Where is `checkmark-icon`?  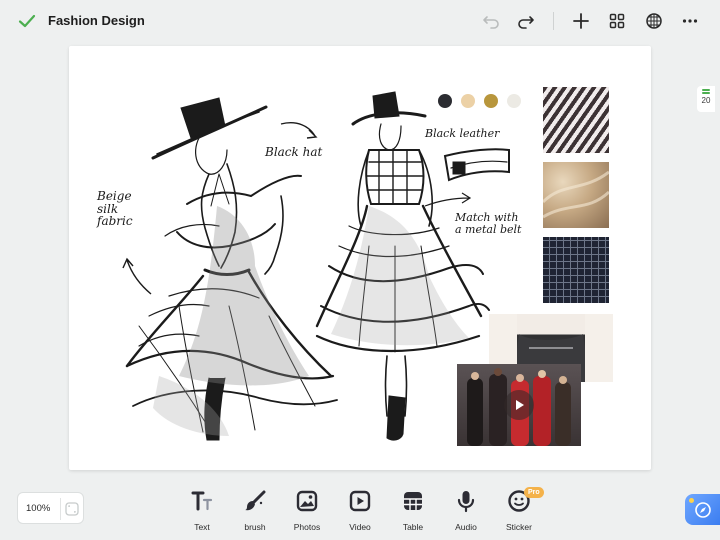
checkmark-icon is located at coordinates (27, 21).